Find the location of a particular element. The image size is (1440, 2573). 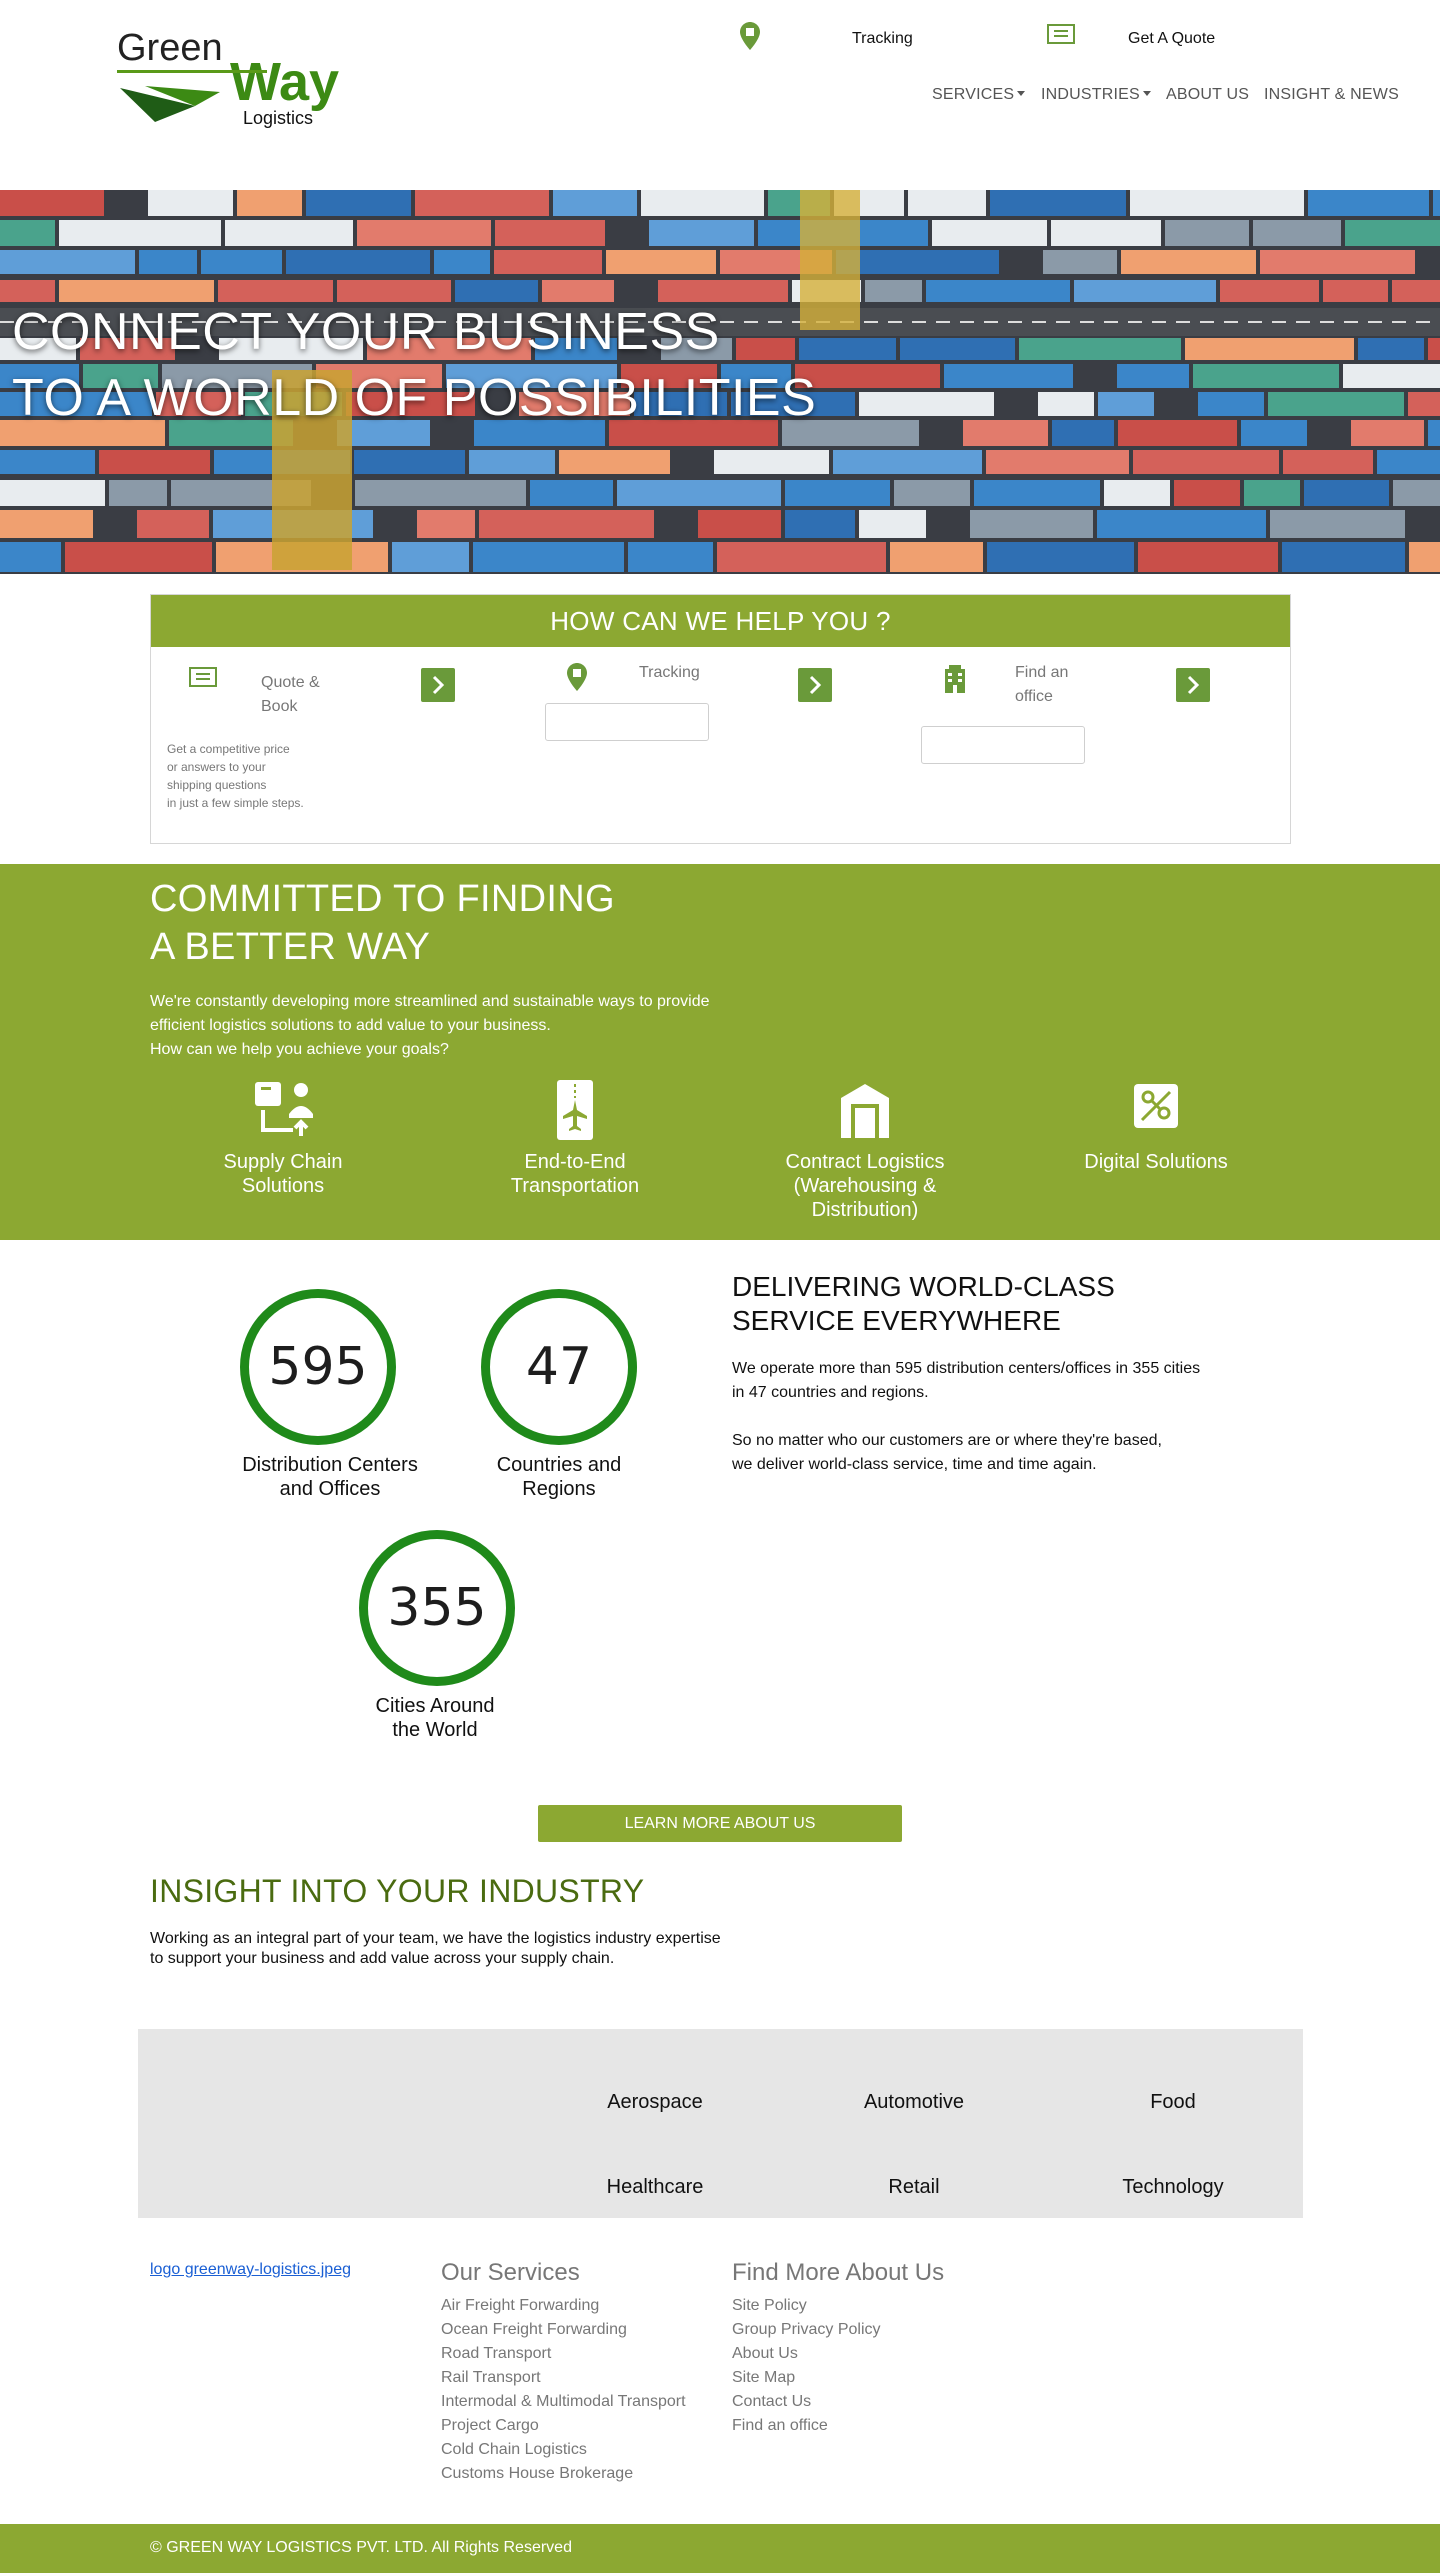

header-tracking-link: Tracking is located at coordinates (882, 39).